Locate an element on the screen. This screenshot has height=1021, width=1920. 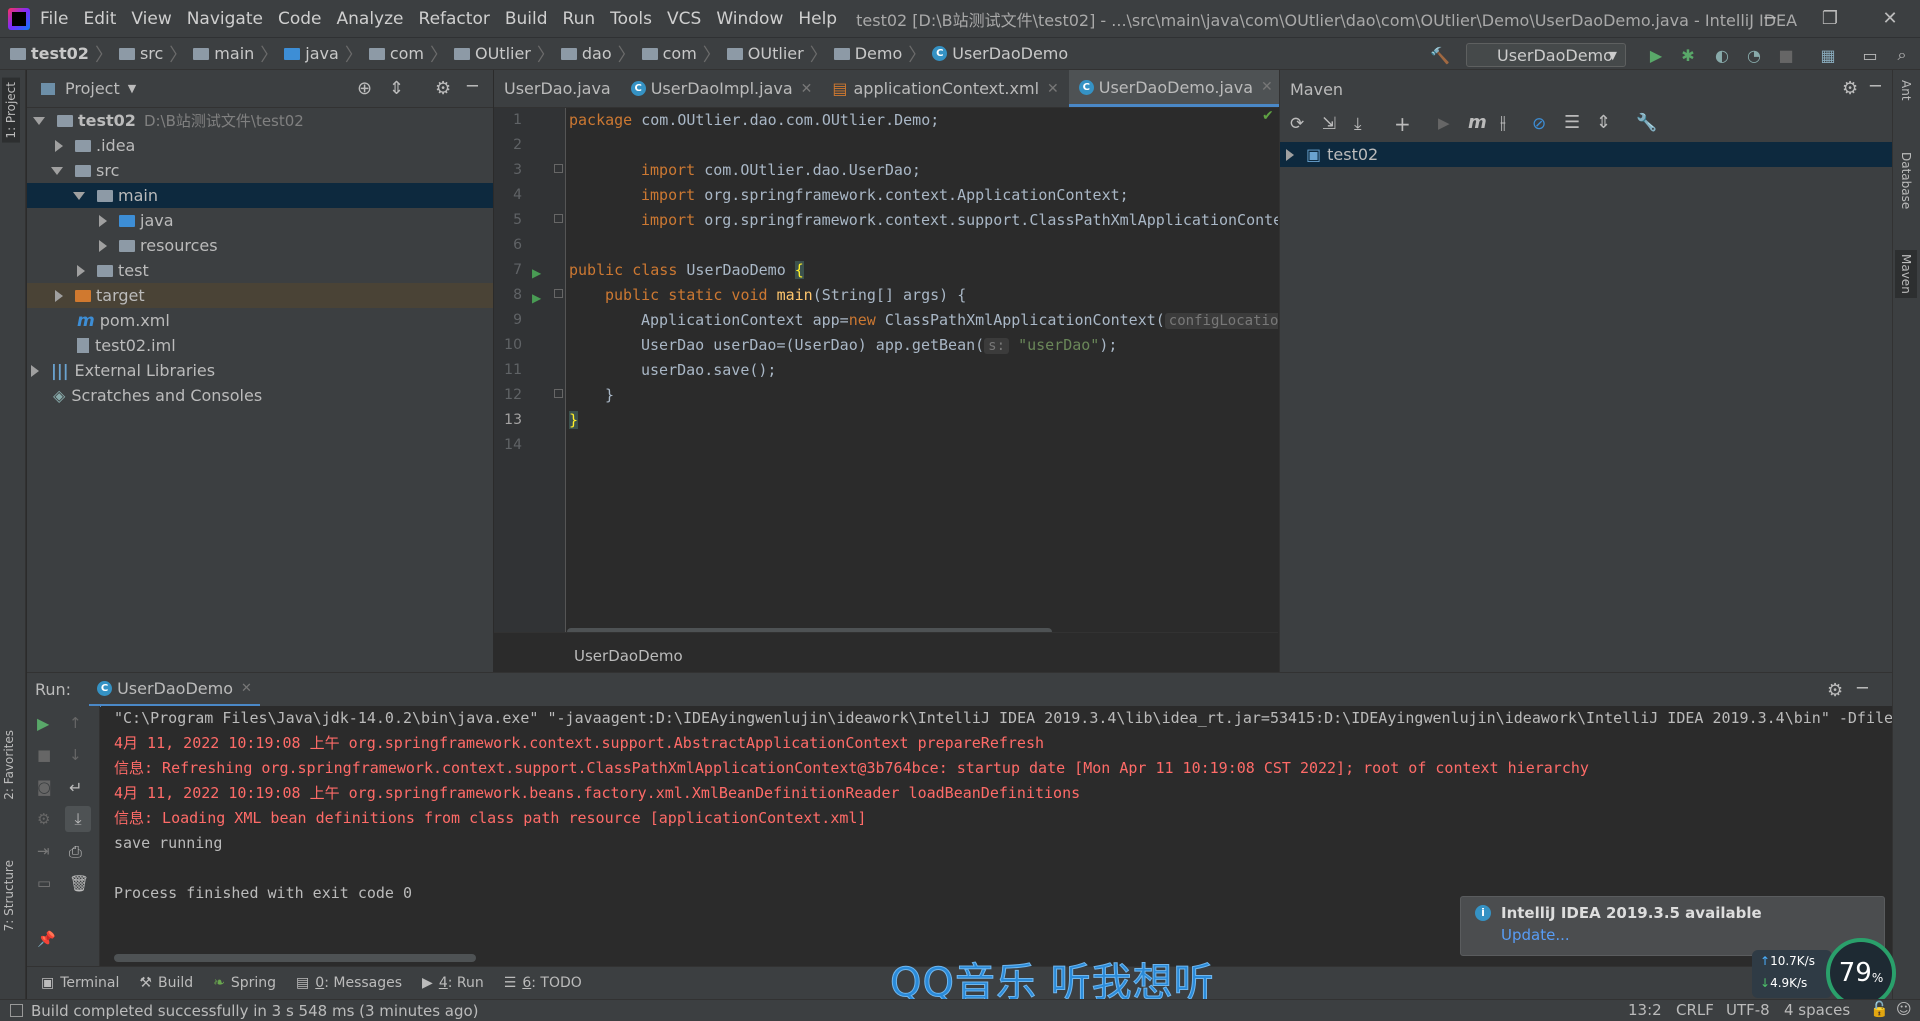
tab-userdao: UserDao.java is located at coordinates (557, 88).